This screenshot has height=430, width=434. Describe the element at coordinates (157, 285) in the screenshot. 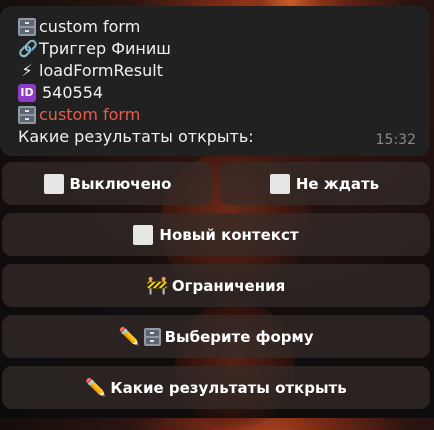

I see `construction-barrier-icon: 🚧` at that location.